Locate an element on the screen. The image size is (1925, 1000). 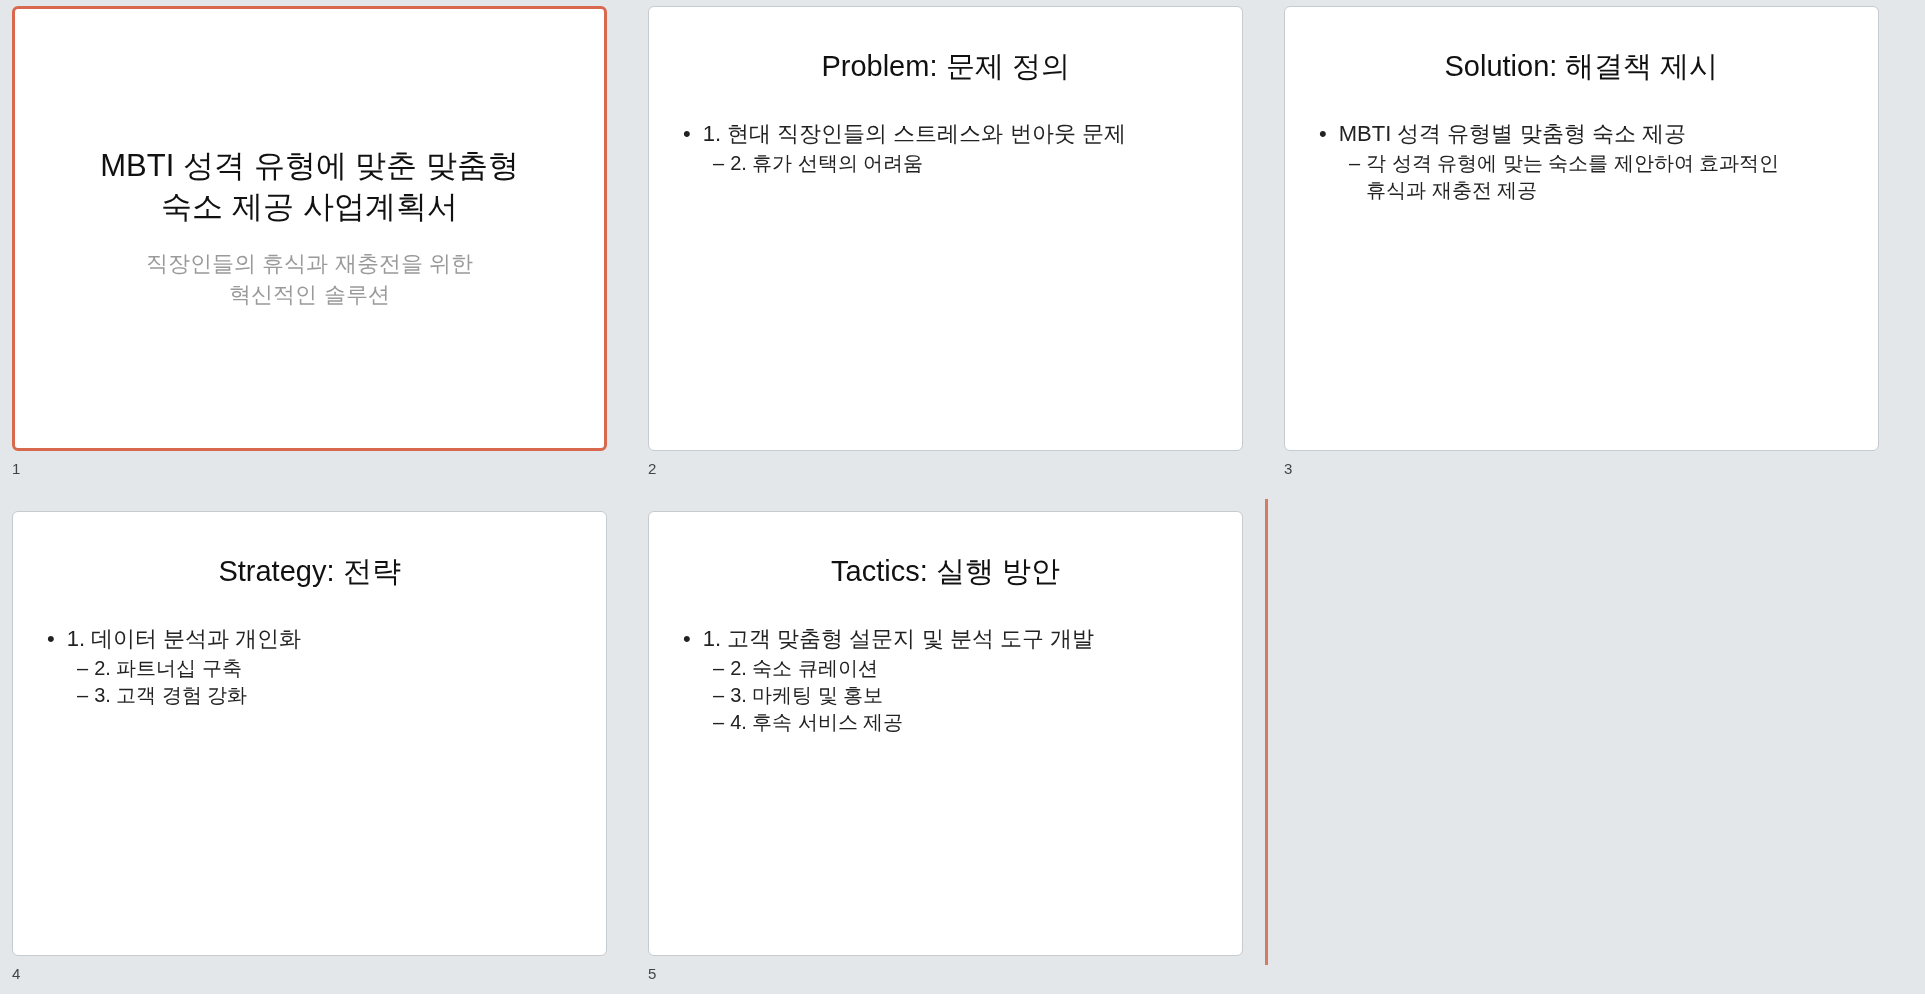
slide-heading: Solution: 해결책 제시 is located at coordinates (1581, 66).